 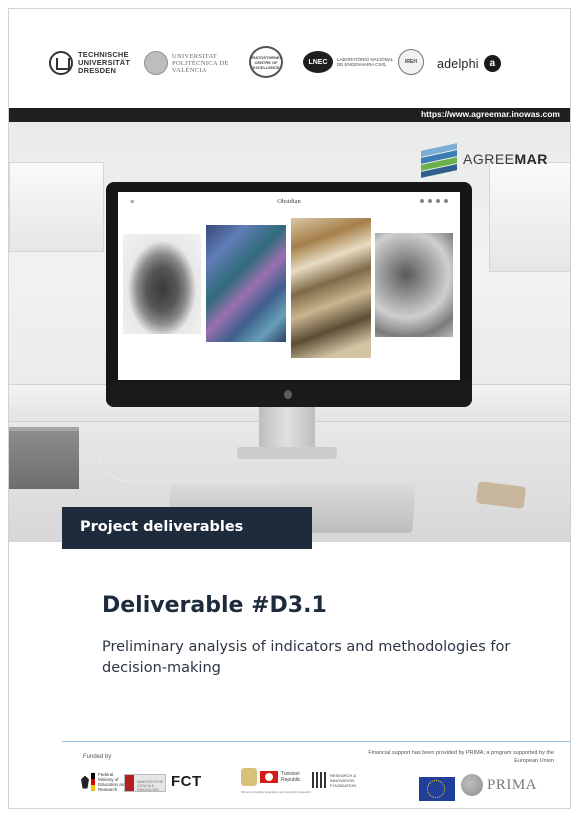 I want to click on project-deliverables-label: Project deliverables, so click(x=187, y=528).